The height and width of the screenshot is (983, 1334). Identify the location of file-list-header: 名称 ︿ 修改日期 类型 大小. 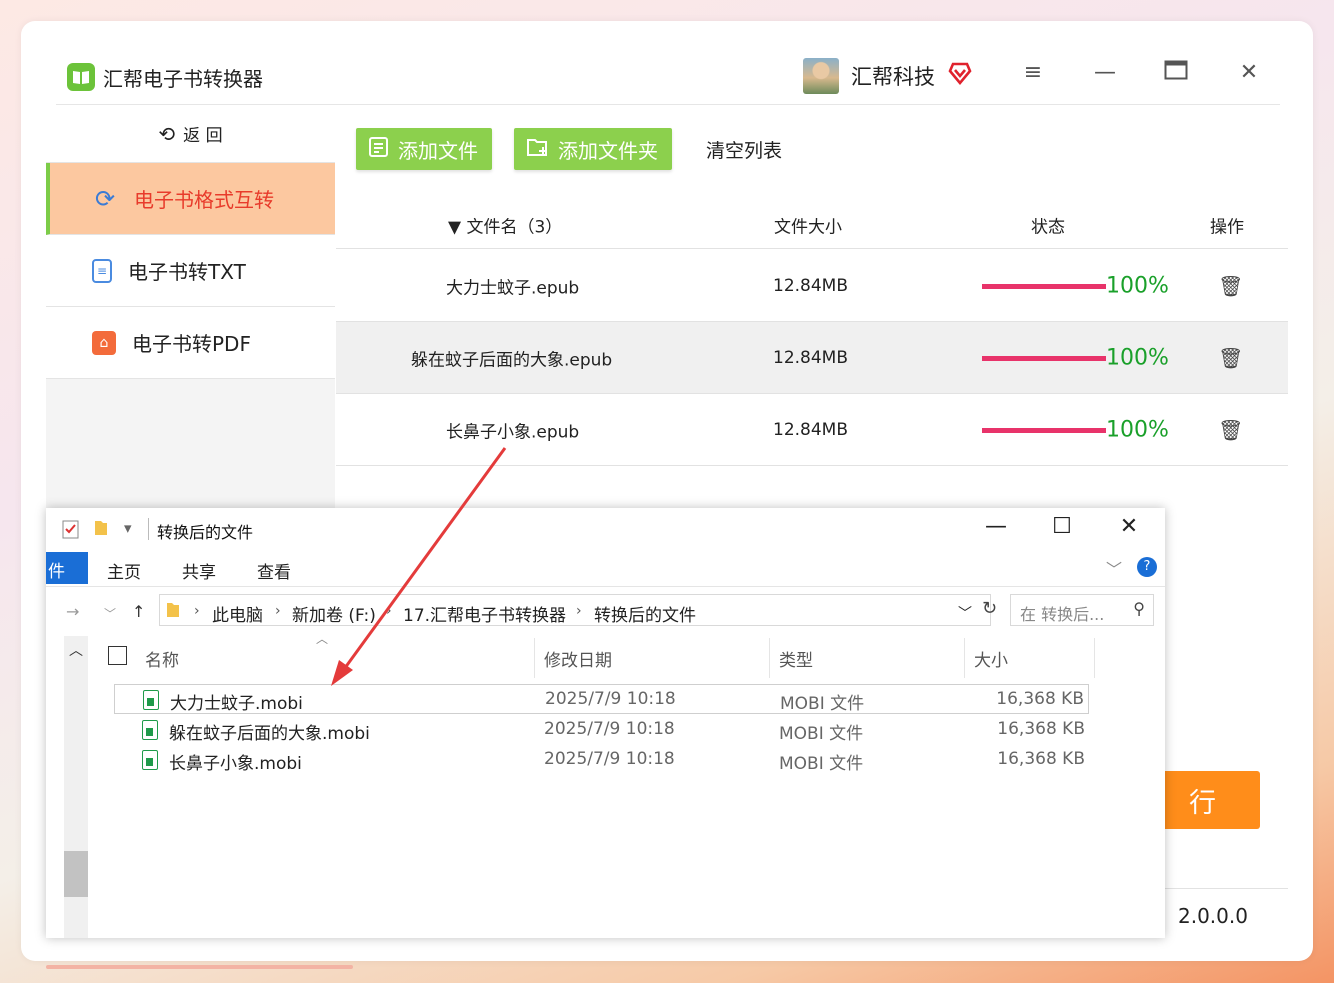
(603, 655).